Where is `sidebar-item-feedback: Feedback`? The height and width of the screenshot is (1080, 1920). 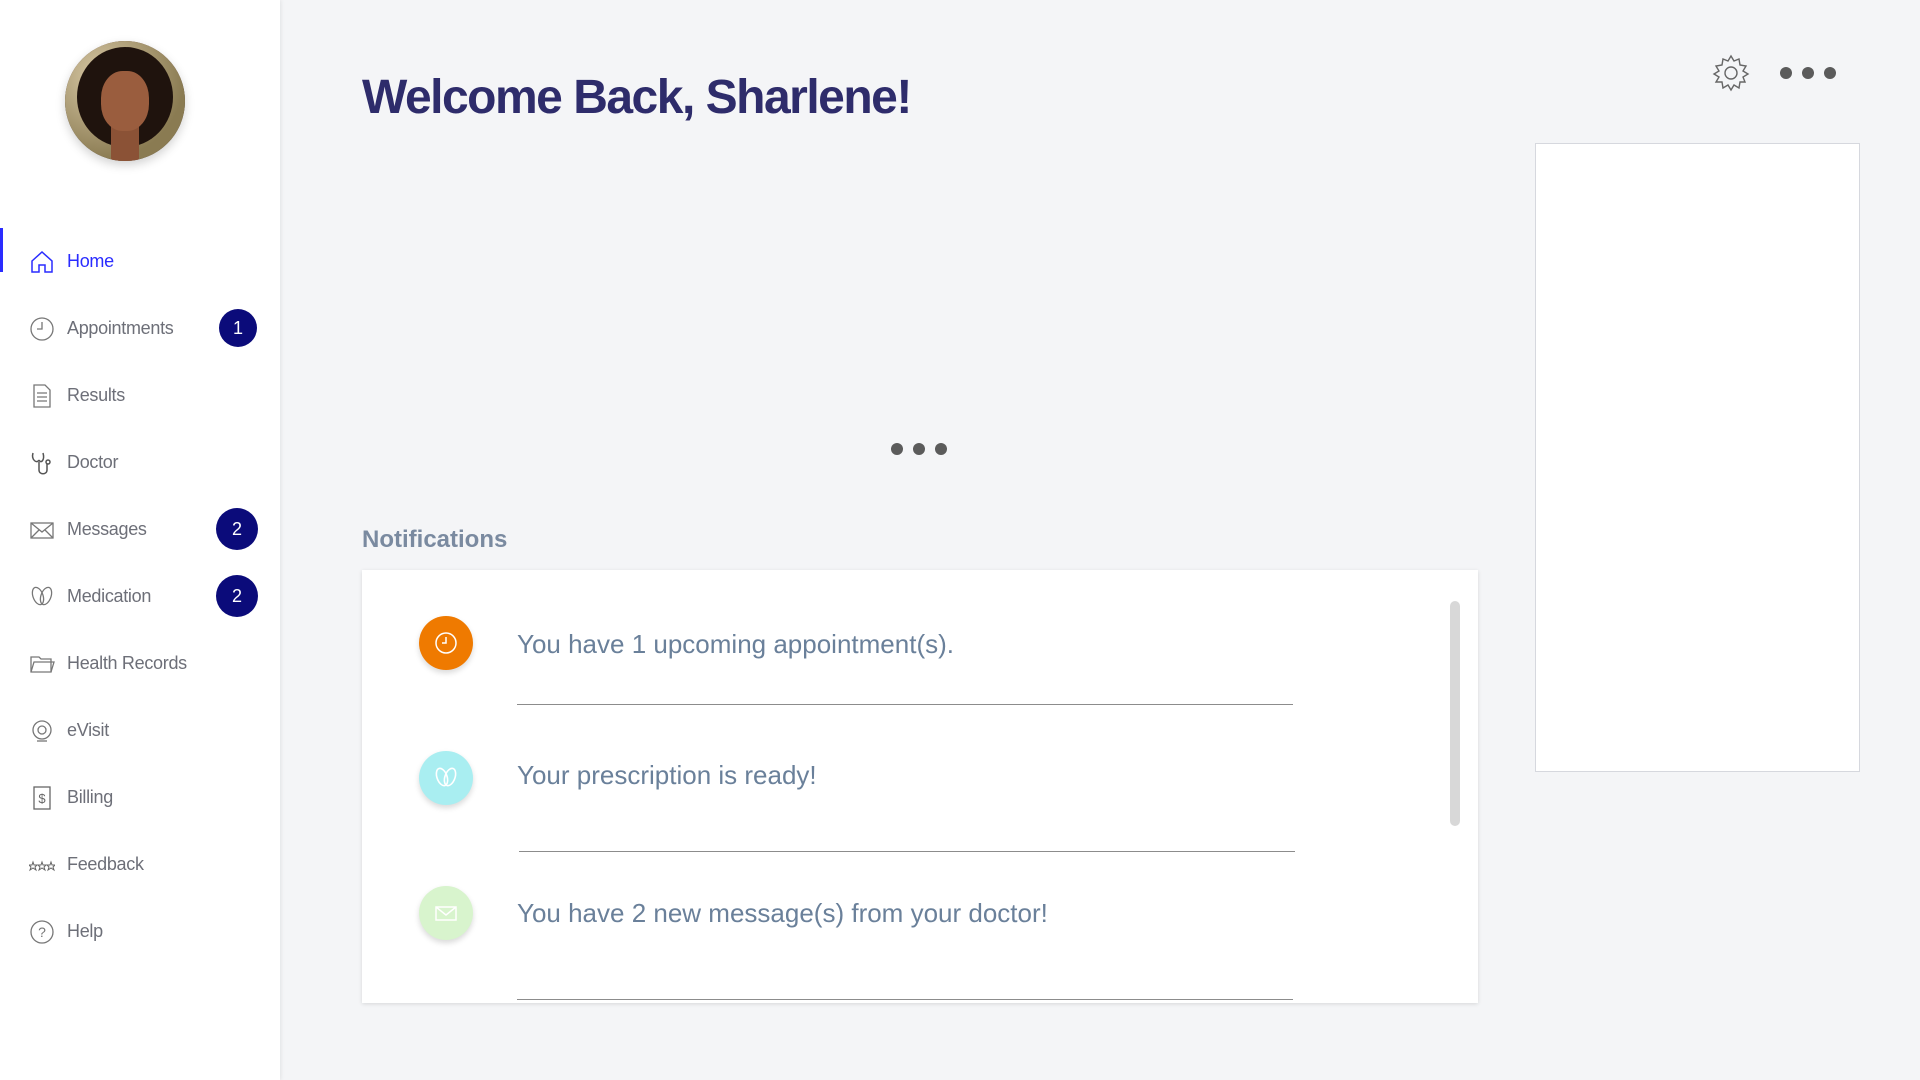
sidebar-item-feedback: Feedback is located at coordinates (140, 864).